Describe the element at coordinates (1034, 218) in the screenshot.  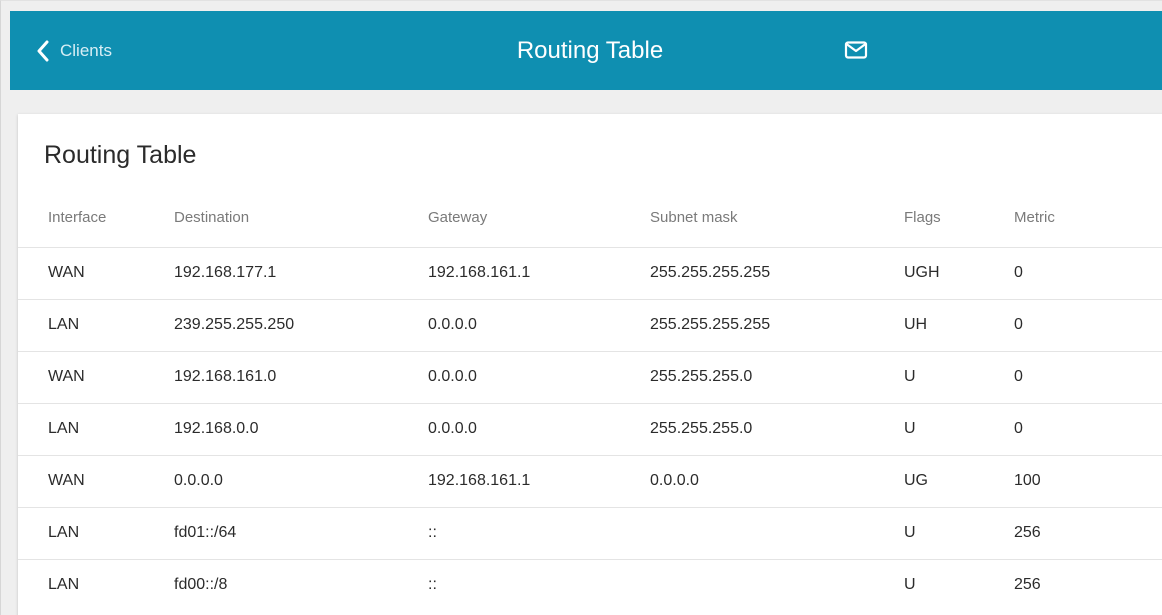
I see `column-header-metric: Metric` at that location.